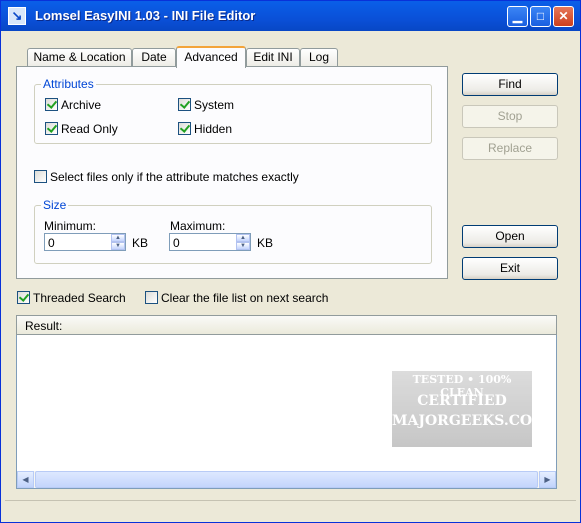 The height and width of the screenshot is (523, 581). I want to click on scrollbar-thumb, so click(286, 479).